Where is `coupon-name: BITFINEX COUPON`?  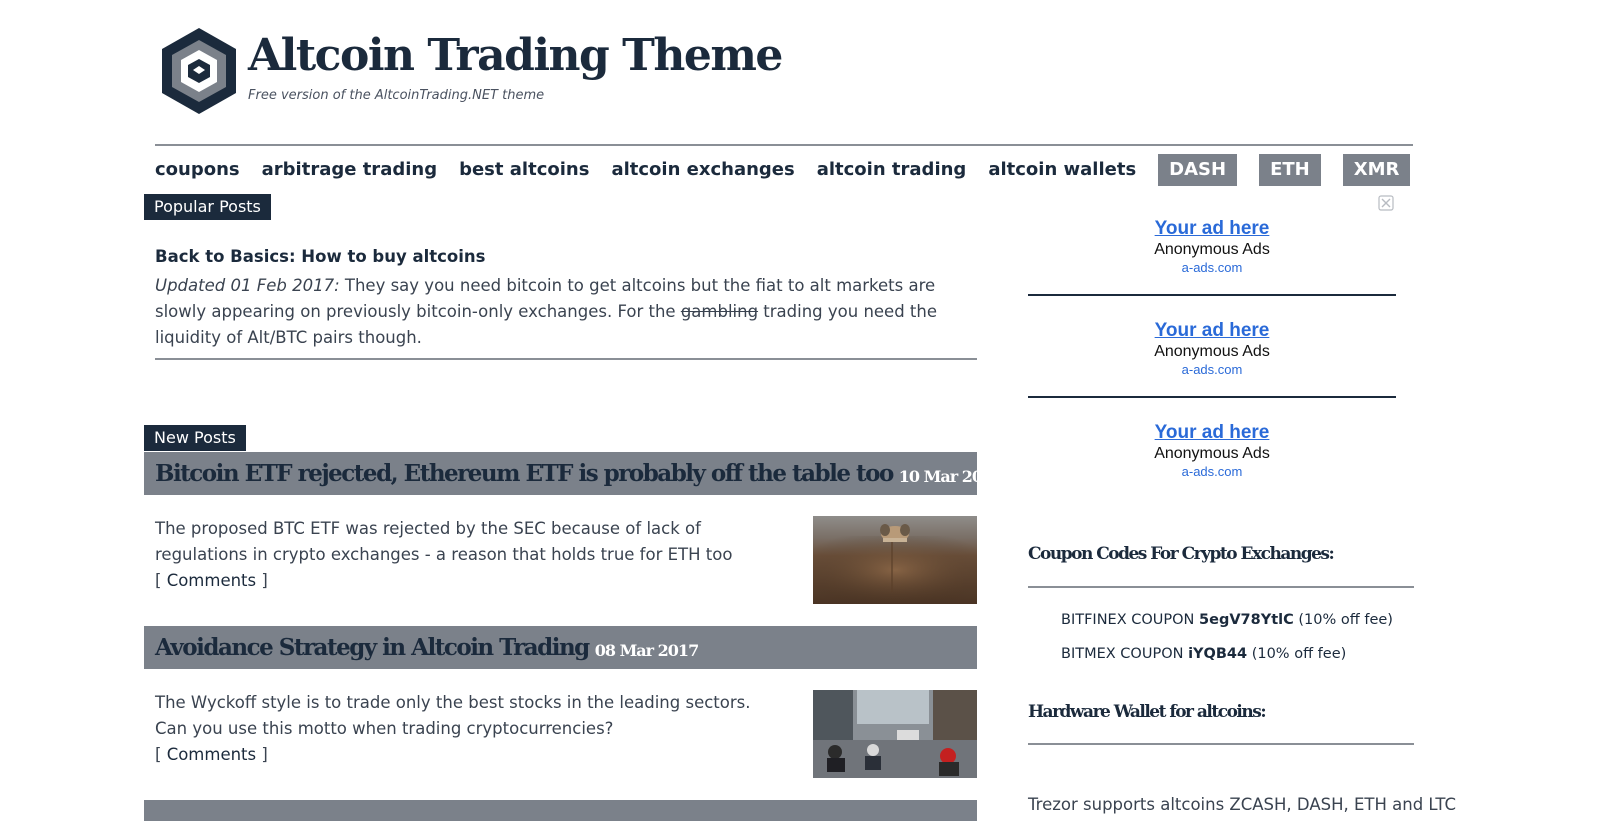
coupon-name: BITFINEX COUPON is located at coordinates (1128, 620).